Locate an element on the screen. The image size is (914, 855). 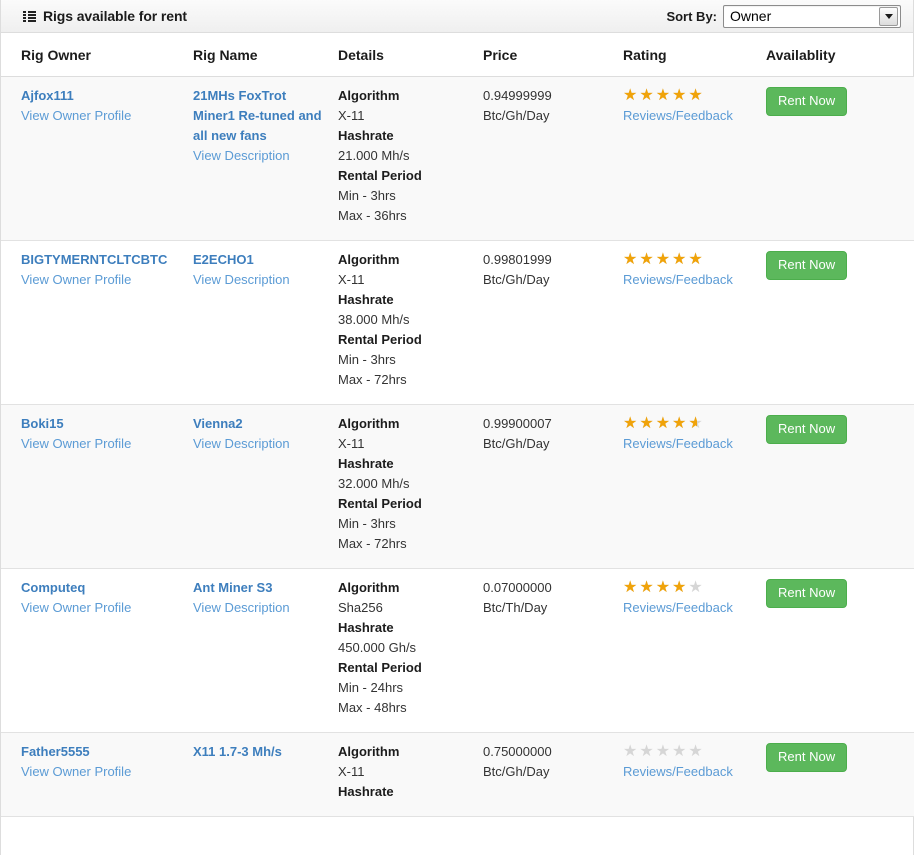
owner-name-link: Computeq is located at coordinates (103, 588).